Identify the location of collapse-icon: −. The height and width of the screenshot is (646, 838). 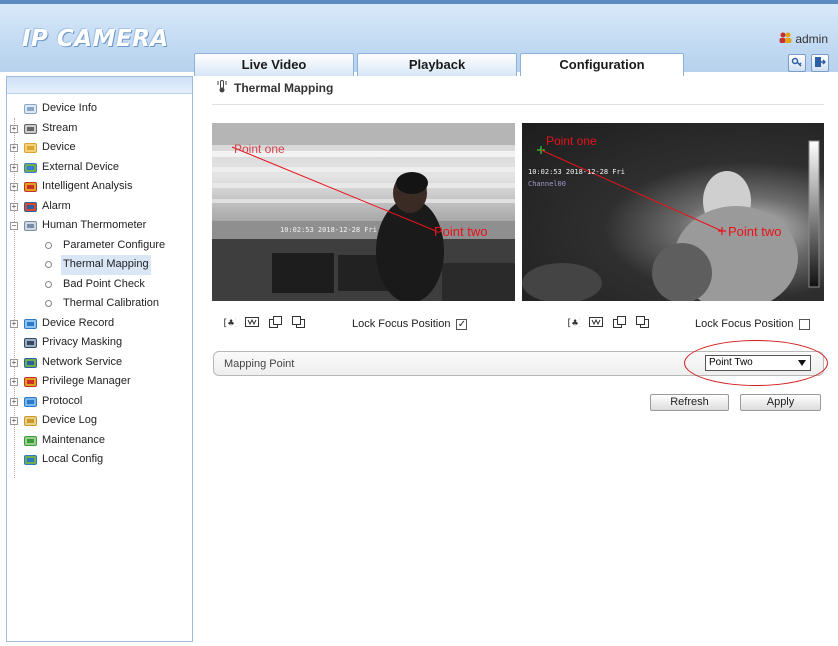
(14, 226).